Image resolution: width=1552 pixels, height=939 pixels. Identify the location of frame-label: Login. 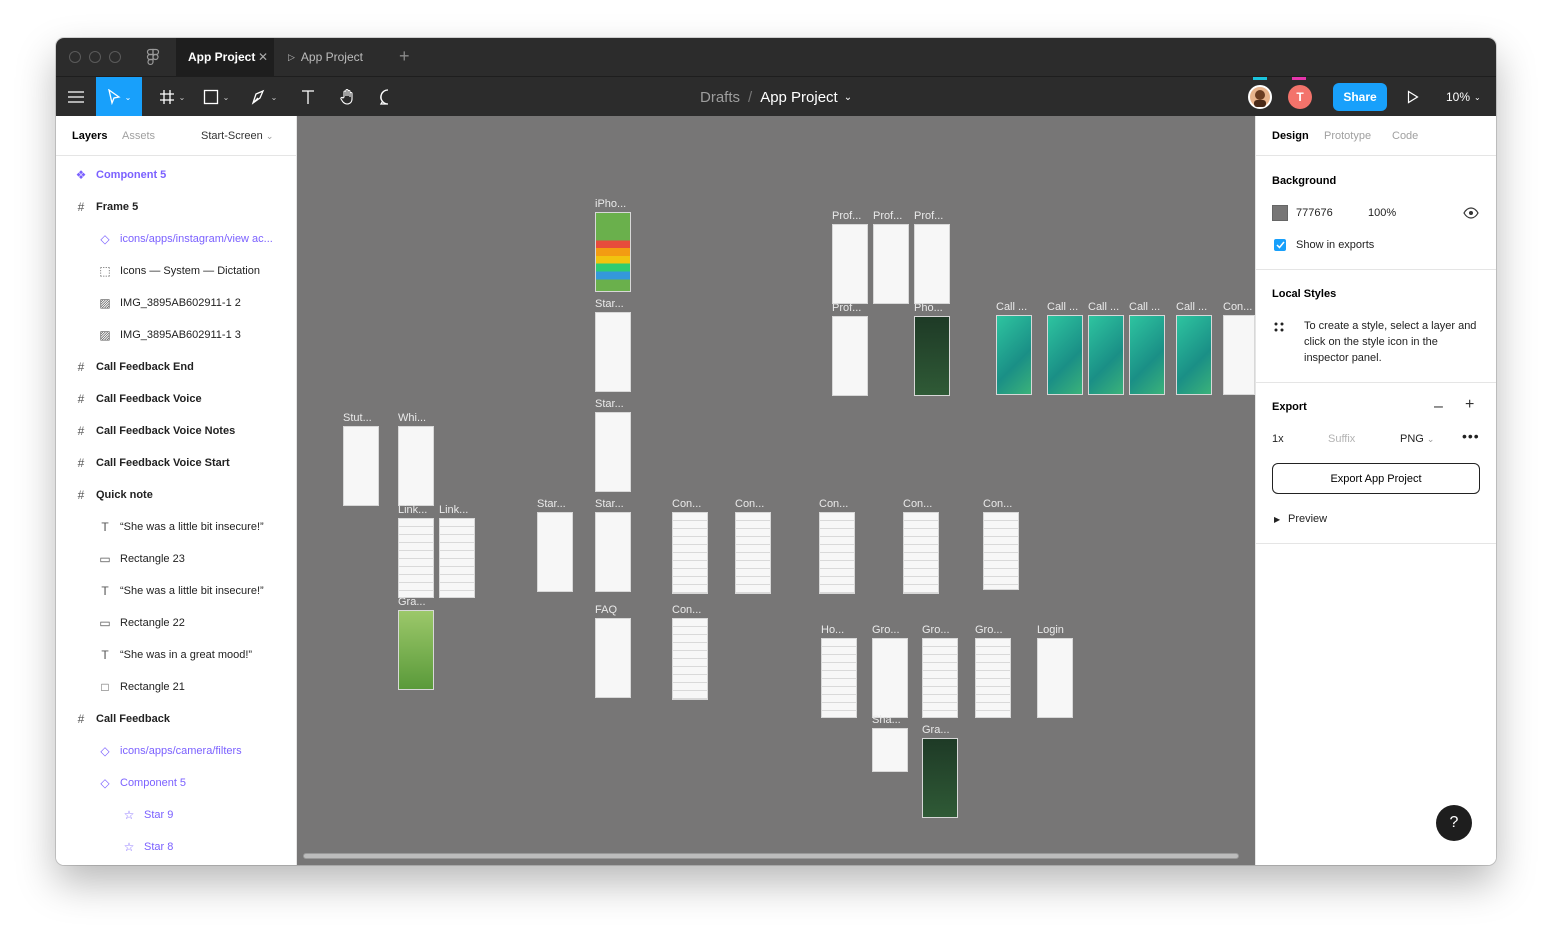
(1050, 630).